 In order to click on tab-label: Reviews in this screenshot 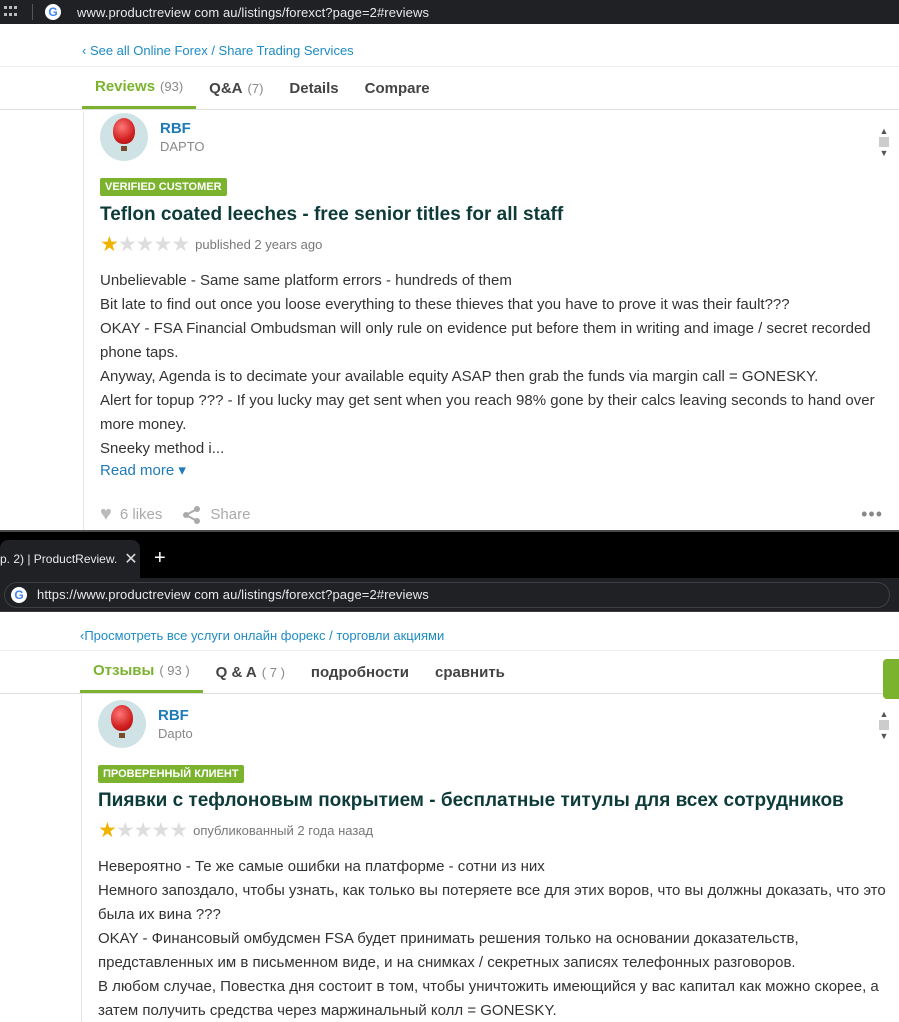, I will do `click(125, 86)`.